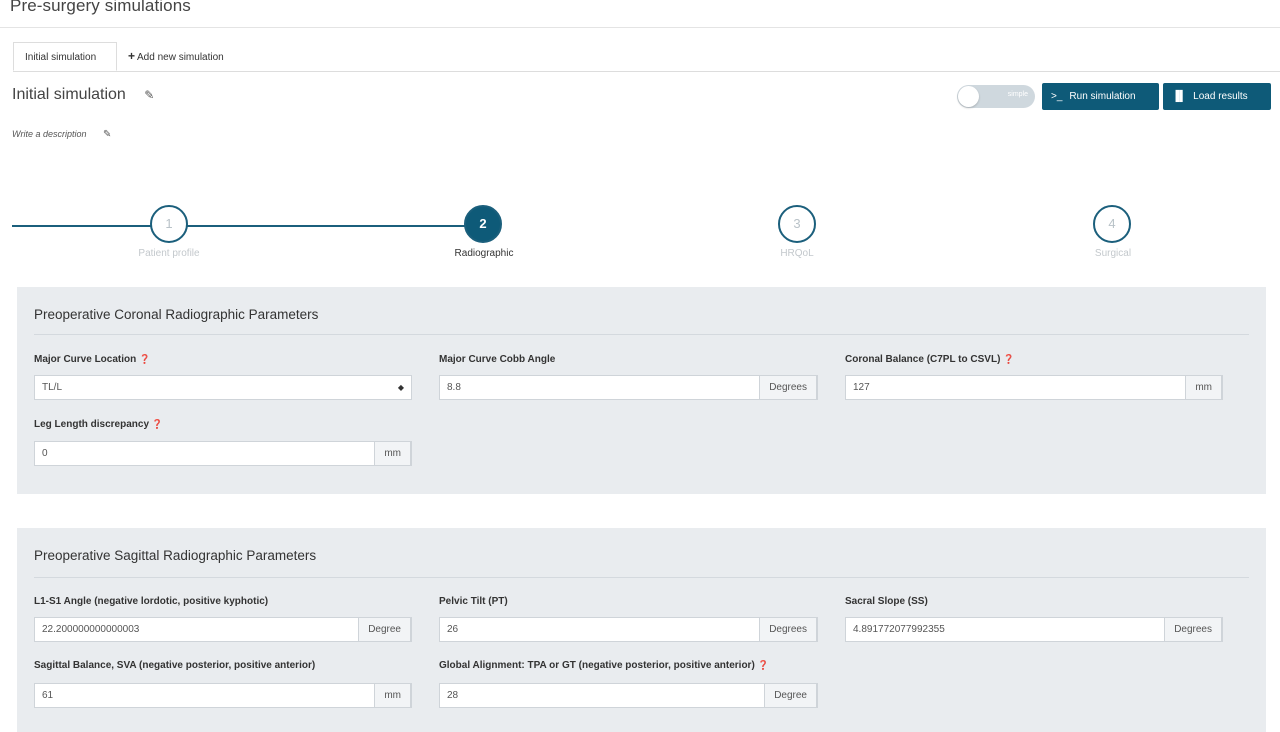  What do you see at coordinates (107, 134) in the screenshot?
I see `edit-description-pencil-icon: ✎` at bounding box center [107, 134].